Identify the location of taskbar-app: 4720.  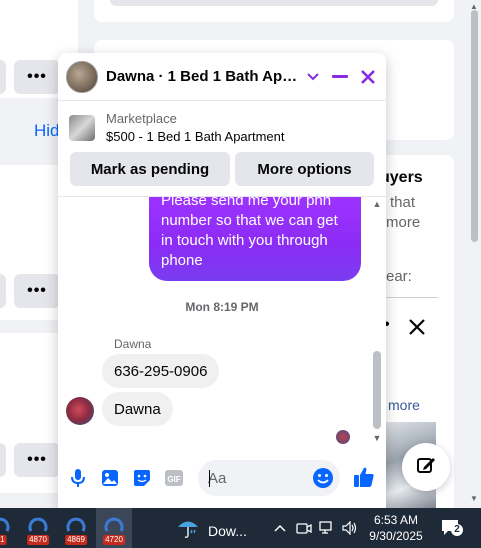
(114, 528).